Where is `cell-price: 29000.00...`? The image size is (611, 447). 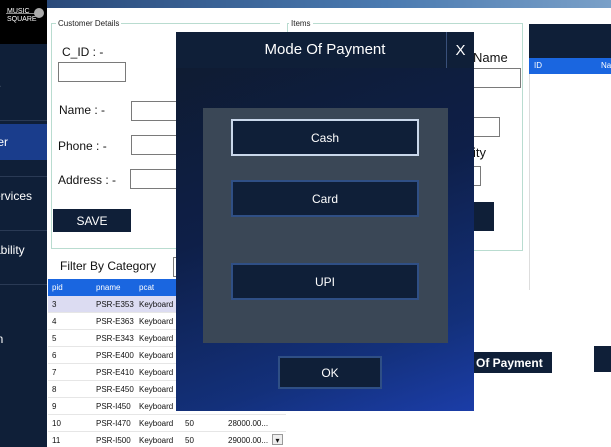
cell-price: 29000.00... is located at coordinates (248, 440).